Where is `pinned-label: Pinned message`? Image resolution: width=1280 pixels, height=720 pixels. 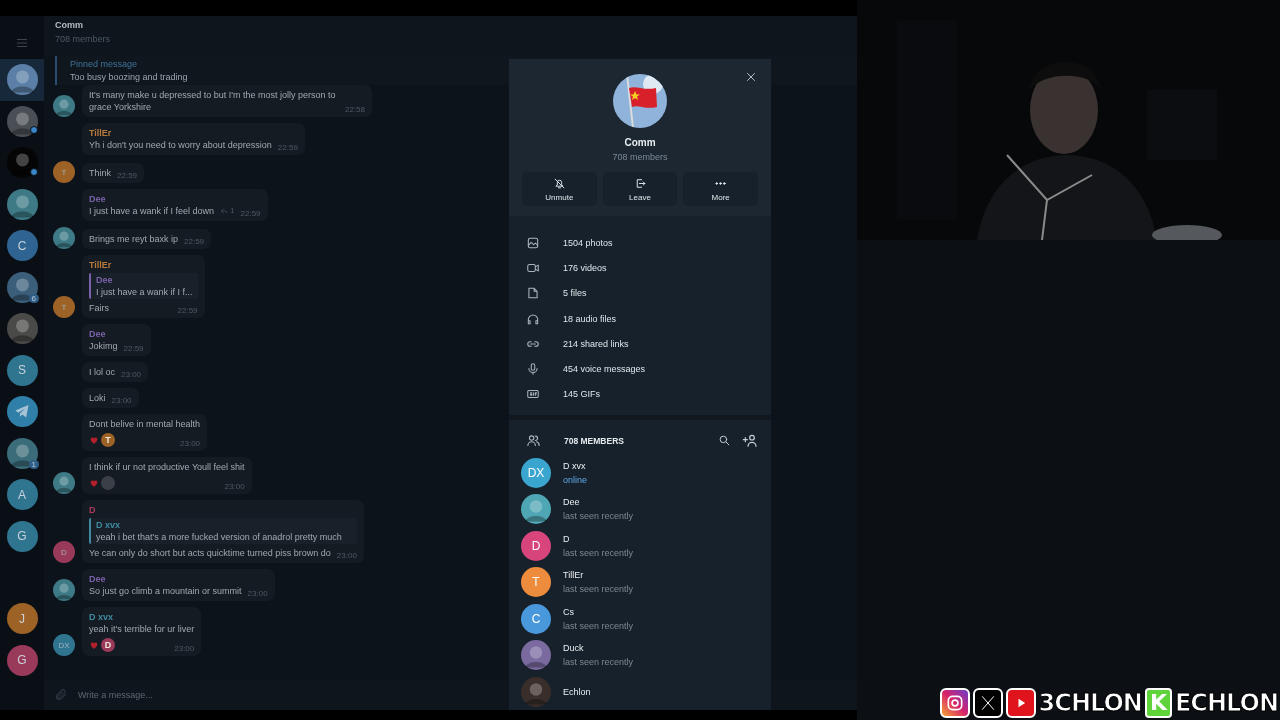
pinned-label: Pinned message is located at coordinates (104, 64).